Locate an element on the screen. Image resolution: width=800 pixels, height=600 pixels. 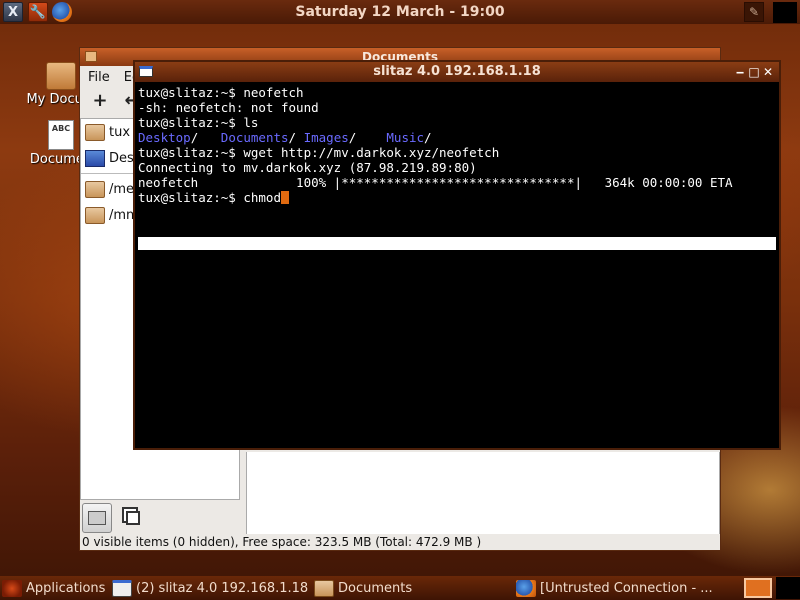
sidebar-mode-buttons is located at coordinates (118, 518).